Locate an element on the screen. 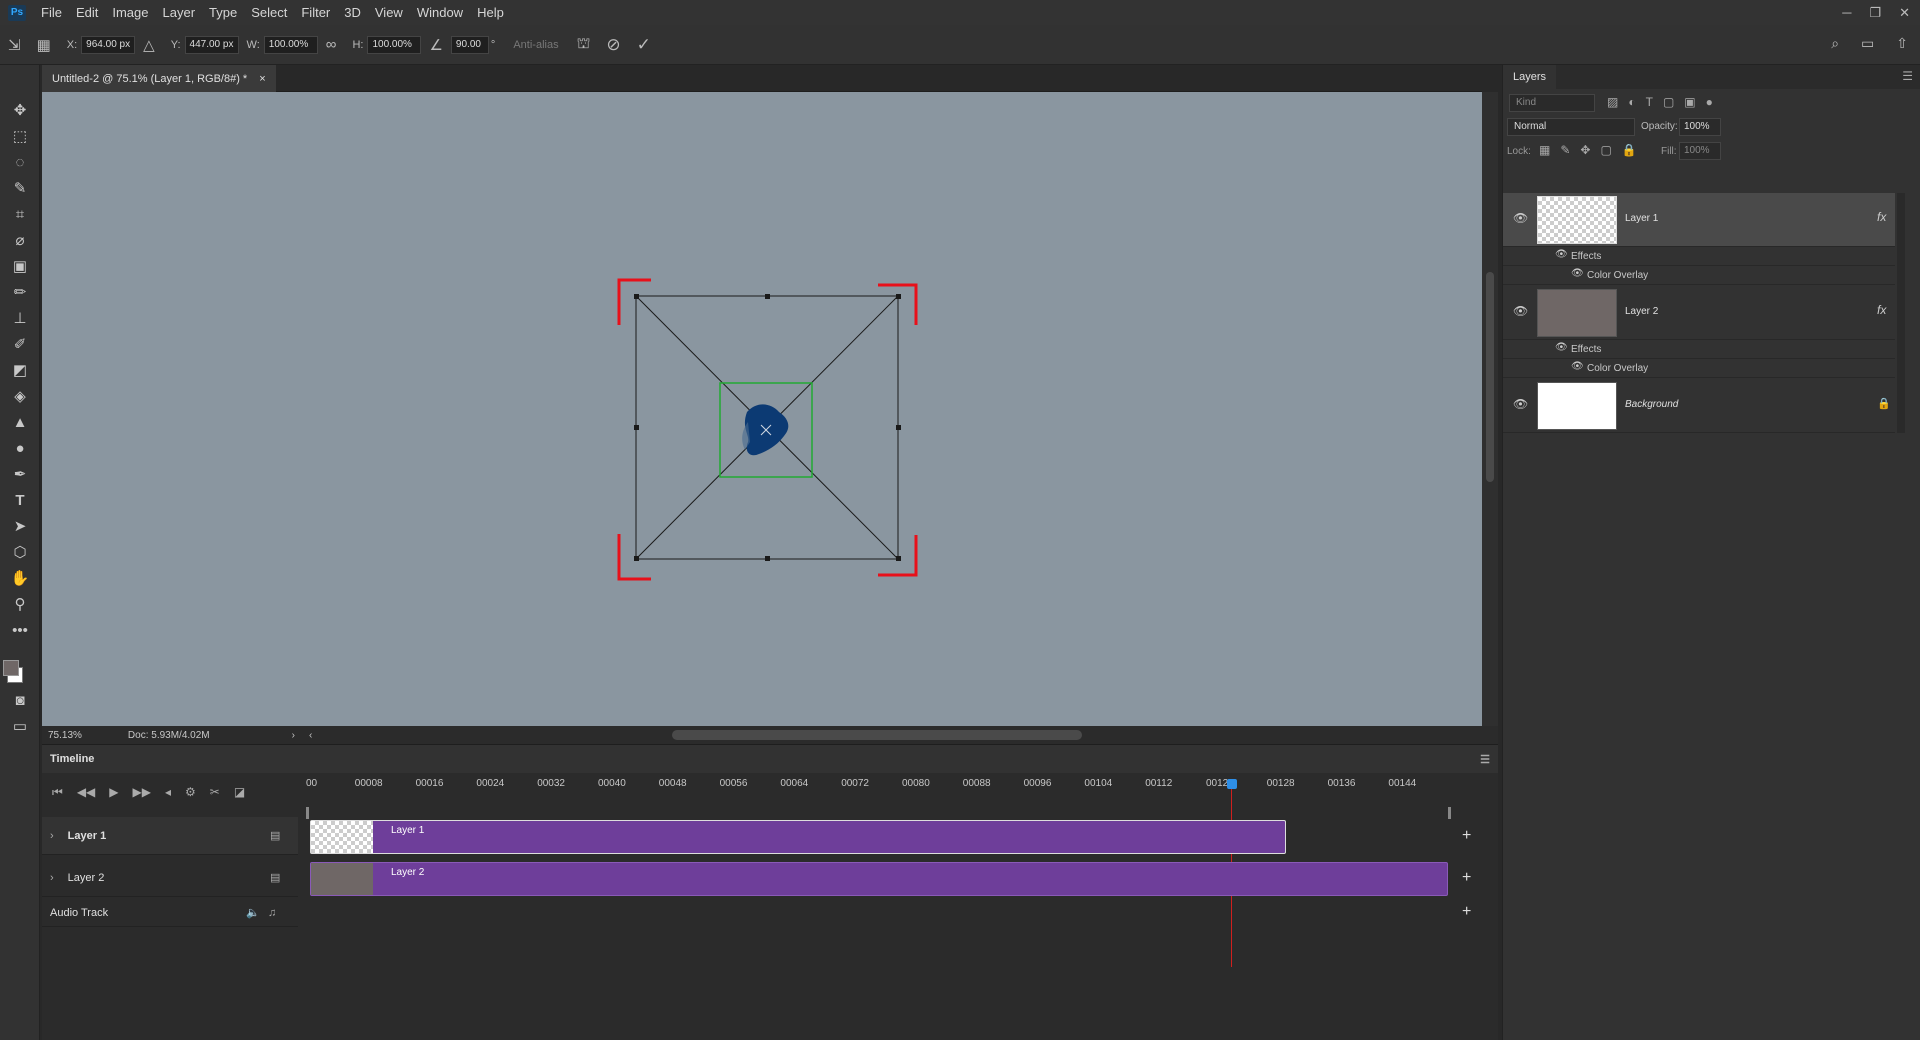 This screenshot has width=1920, height=1040. first-frame-icon: ⏮ is located at coordinates (57, 792).